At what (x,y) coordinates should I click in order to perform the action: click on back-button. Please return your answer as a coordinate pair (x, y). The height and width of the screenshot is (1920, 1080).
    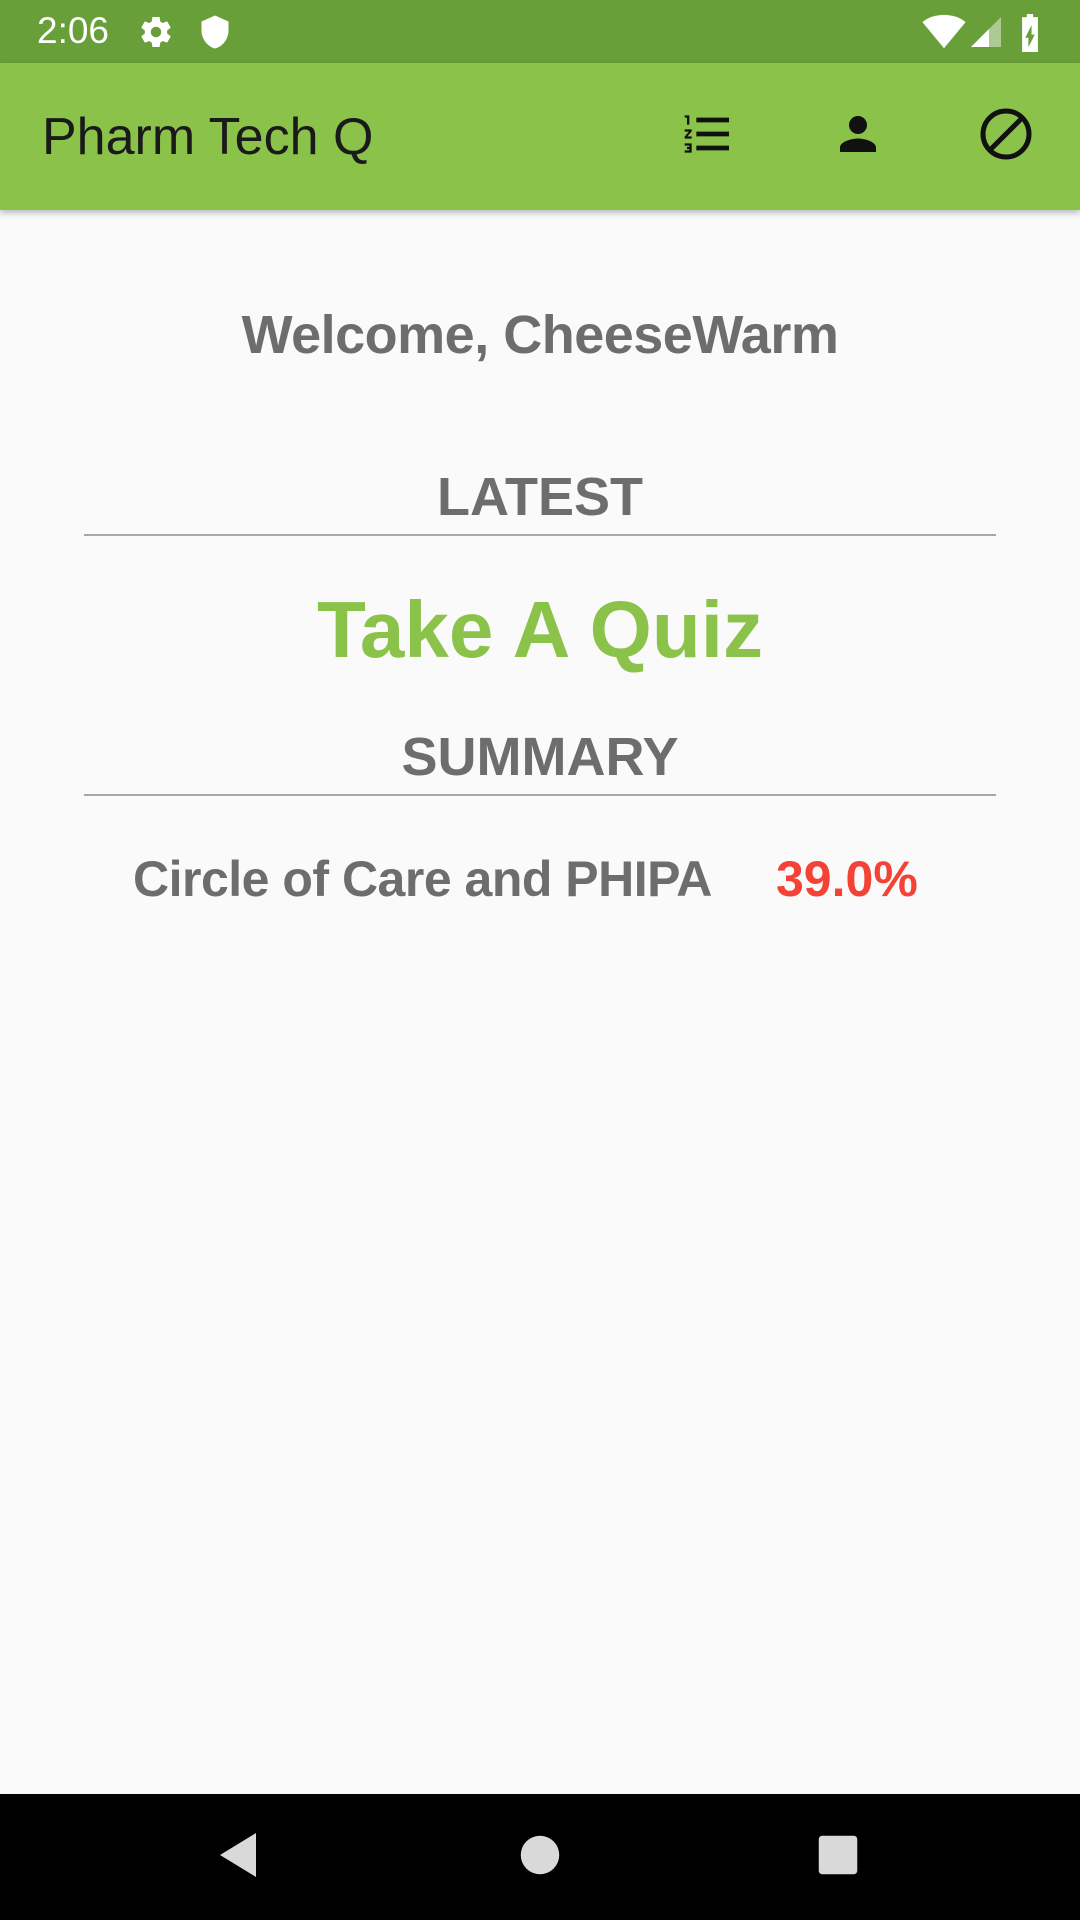
    Looking at the image, I should click on (238, 1857).